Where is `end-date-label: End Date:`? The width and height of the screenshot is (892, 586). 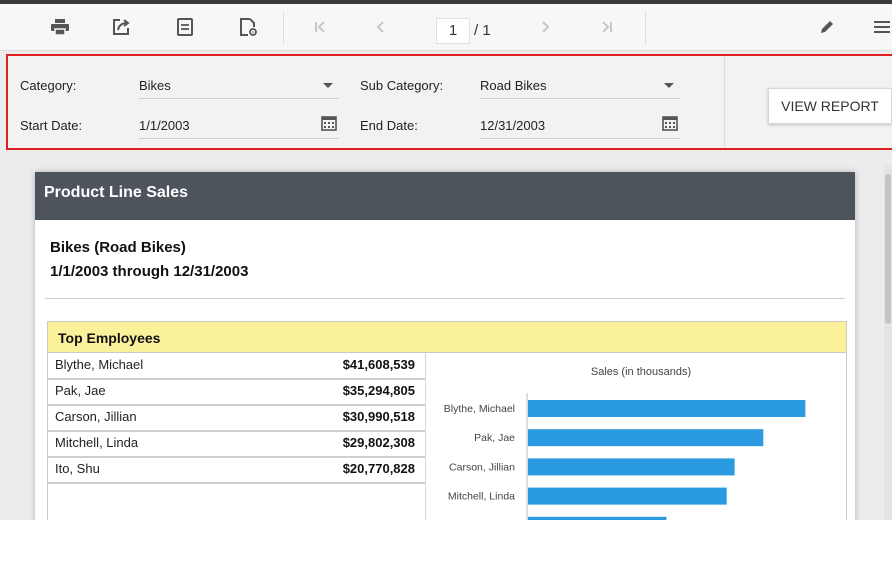
end-date-label: End Date: is located at coordinates (389, 125).